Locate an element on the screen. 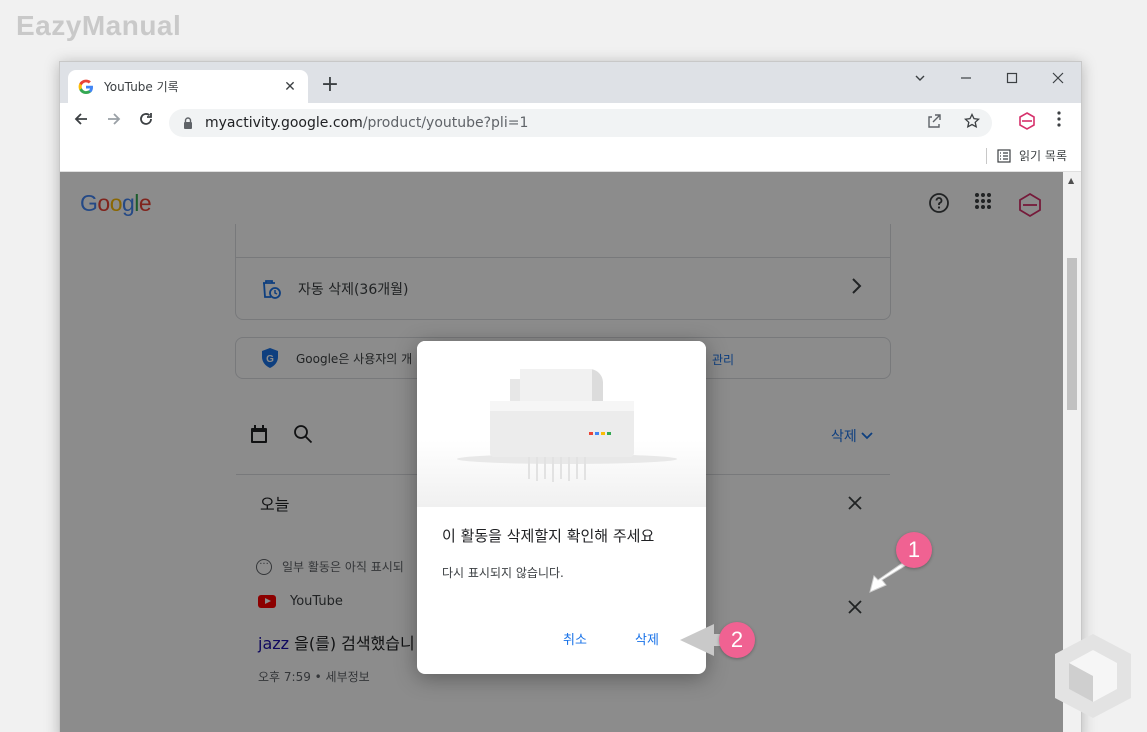  lock-icon is located at coordinates (188, 123).